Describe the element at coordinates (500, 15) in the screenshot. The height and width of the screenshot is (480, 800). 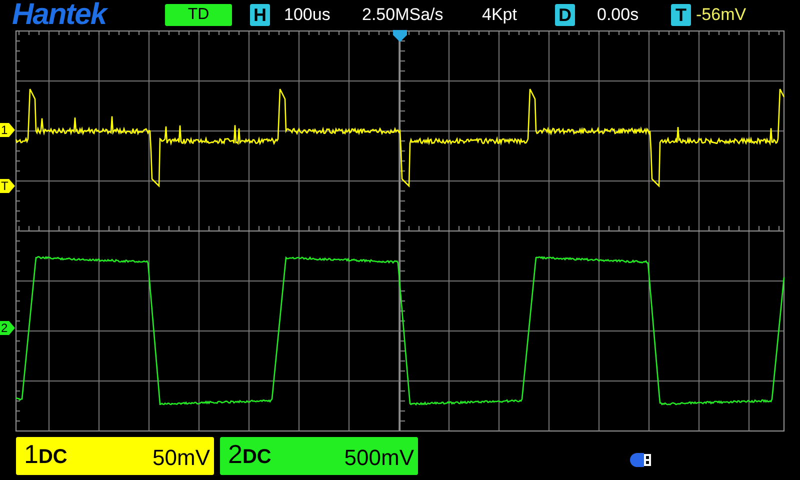
I see `memory-depth: 4Kpt` at that location.